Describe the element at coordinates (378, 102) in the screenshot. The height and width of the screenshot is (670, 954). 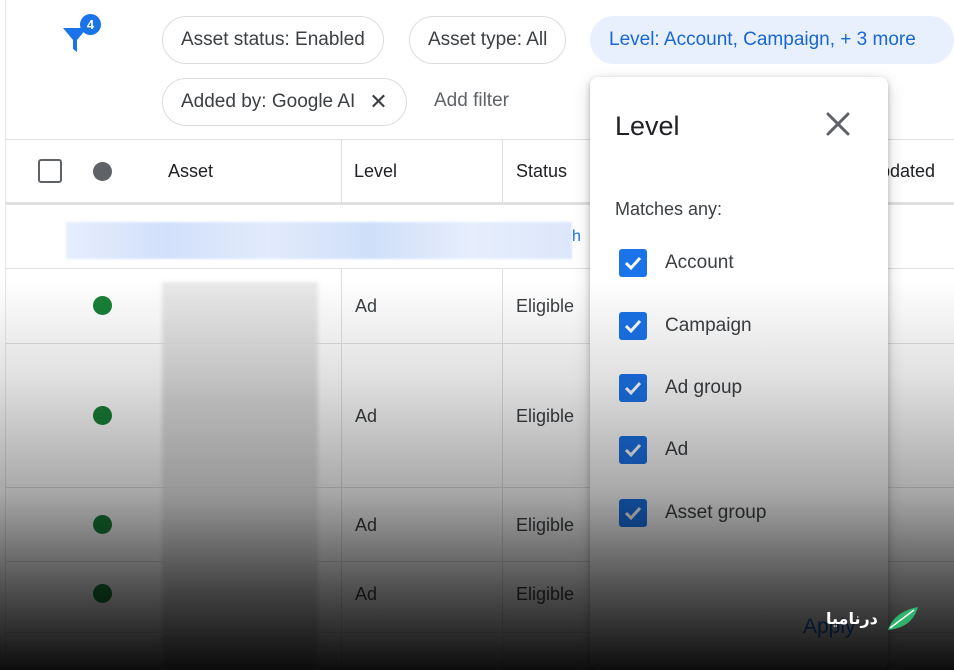
I see `remove-chip-icon: ✕` at that location.